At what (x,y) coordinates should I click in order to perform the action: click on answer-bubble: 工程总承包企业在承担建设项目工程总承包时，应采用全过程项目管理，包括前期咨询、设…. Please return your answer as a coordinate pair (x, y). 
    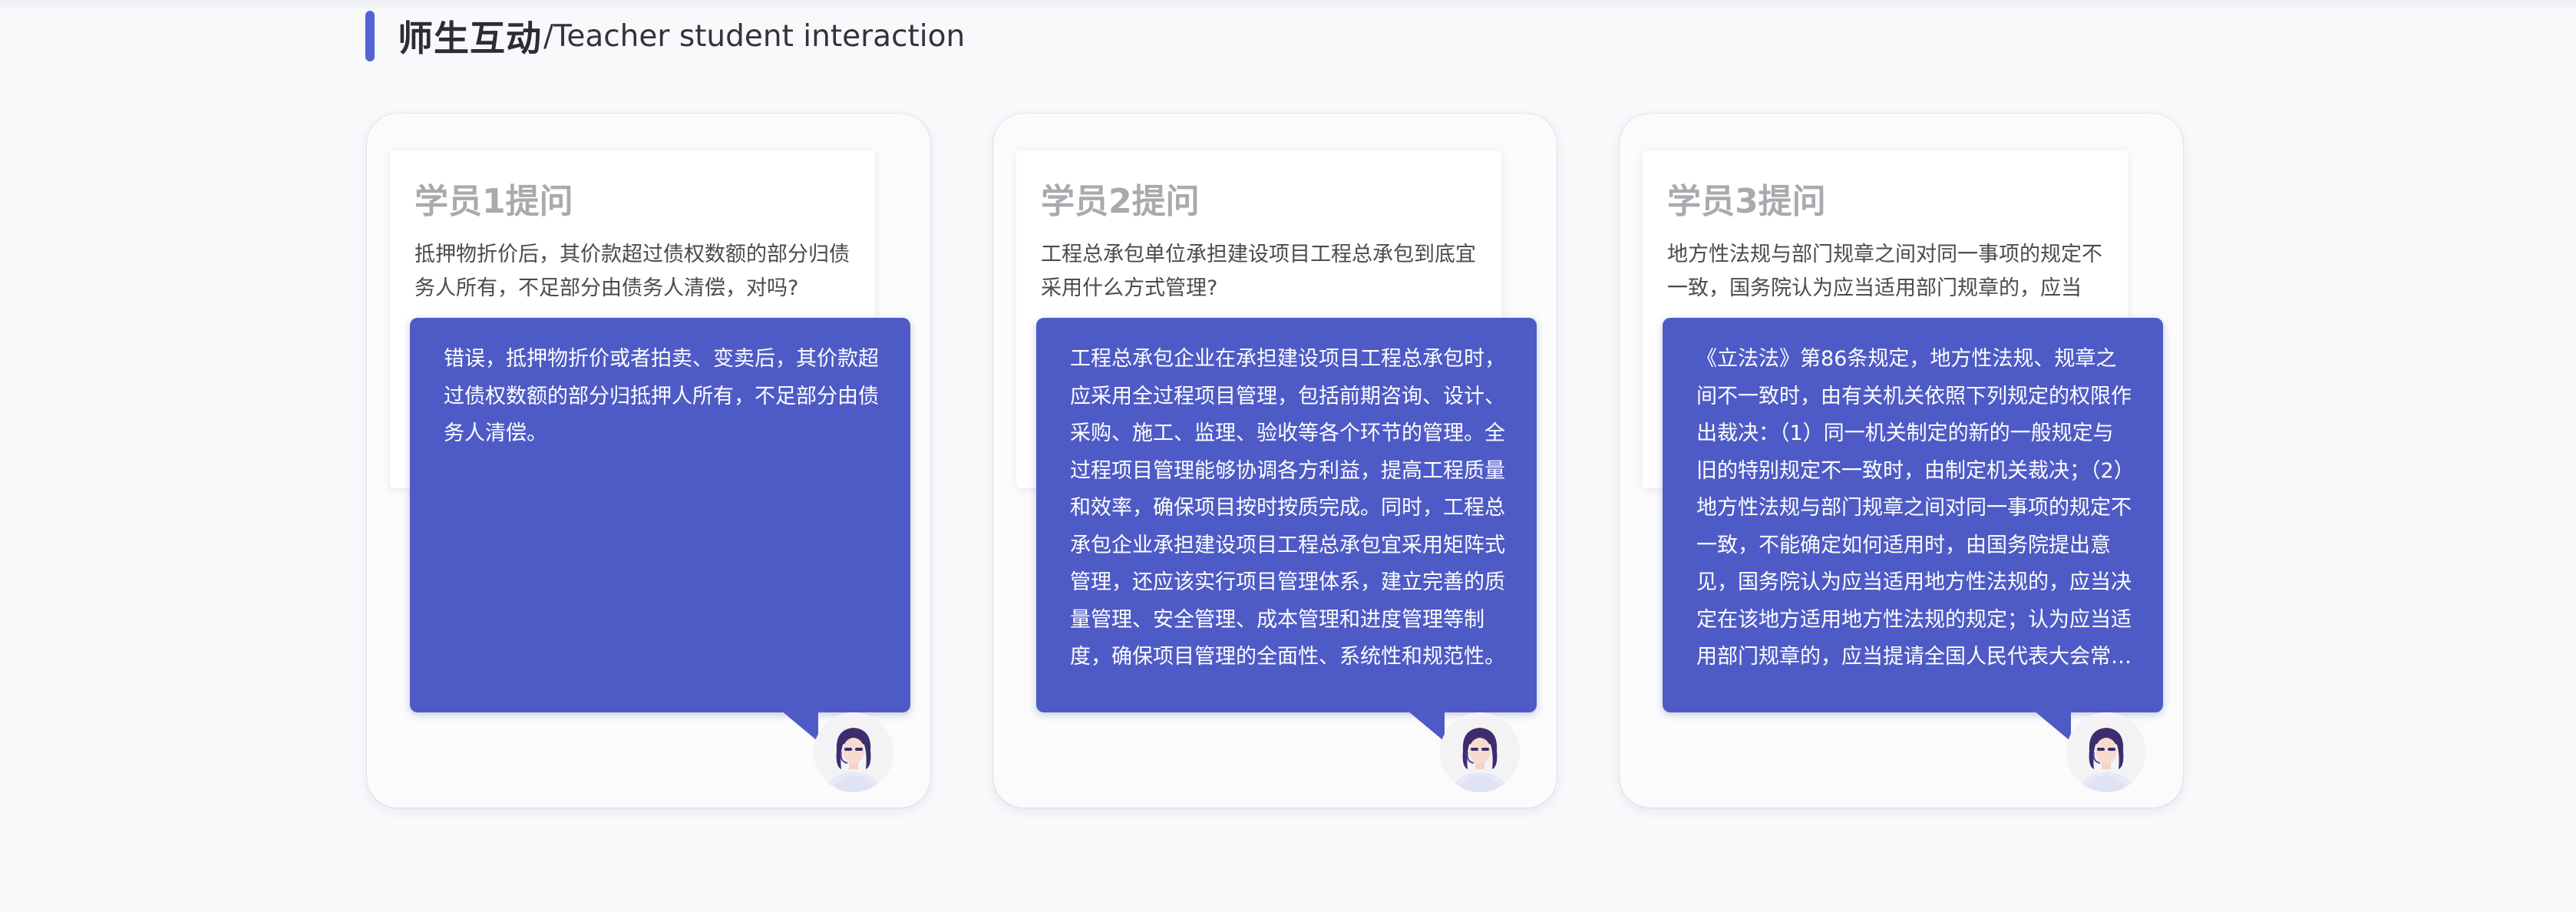
    Looking at the image, I should click on (1286, 515).